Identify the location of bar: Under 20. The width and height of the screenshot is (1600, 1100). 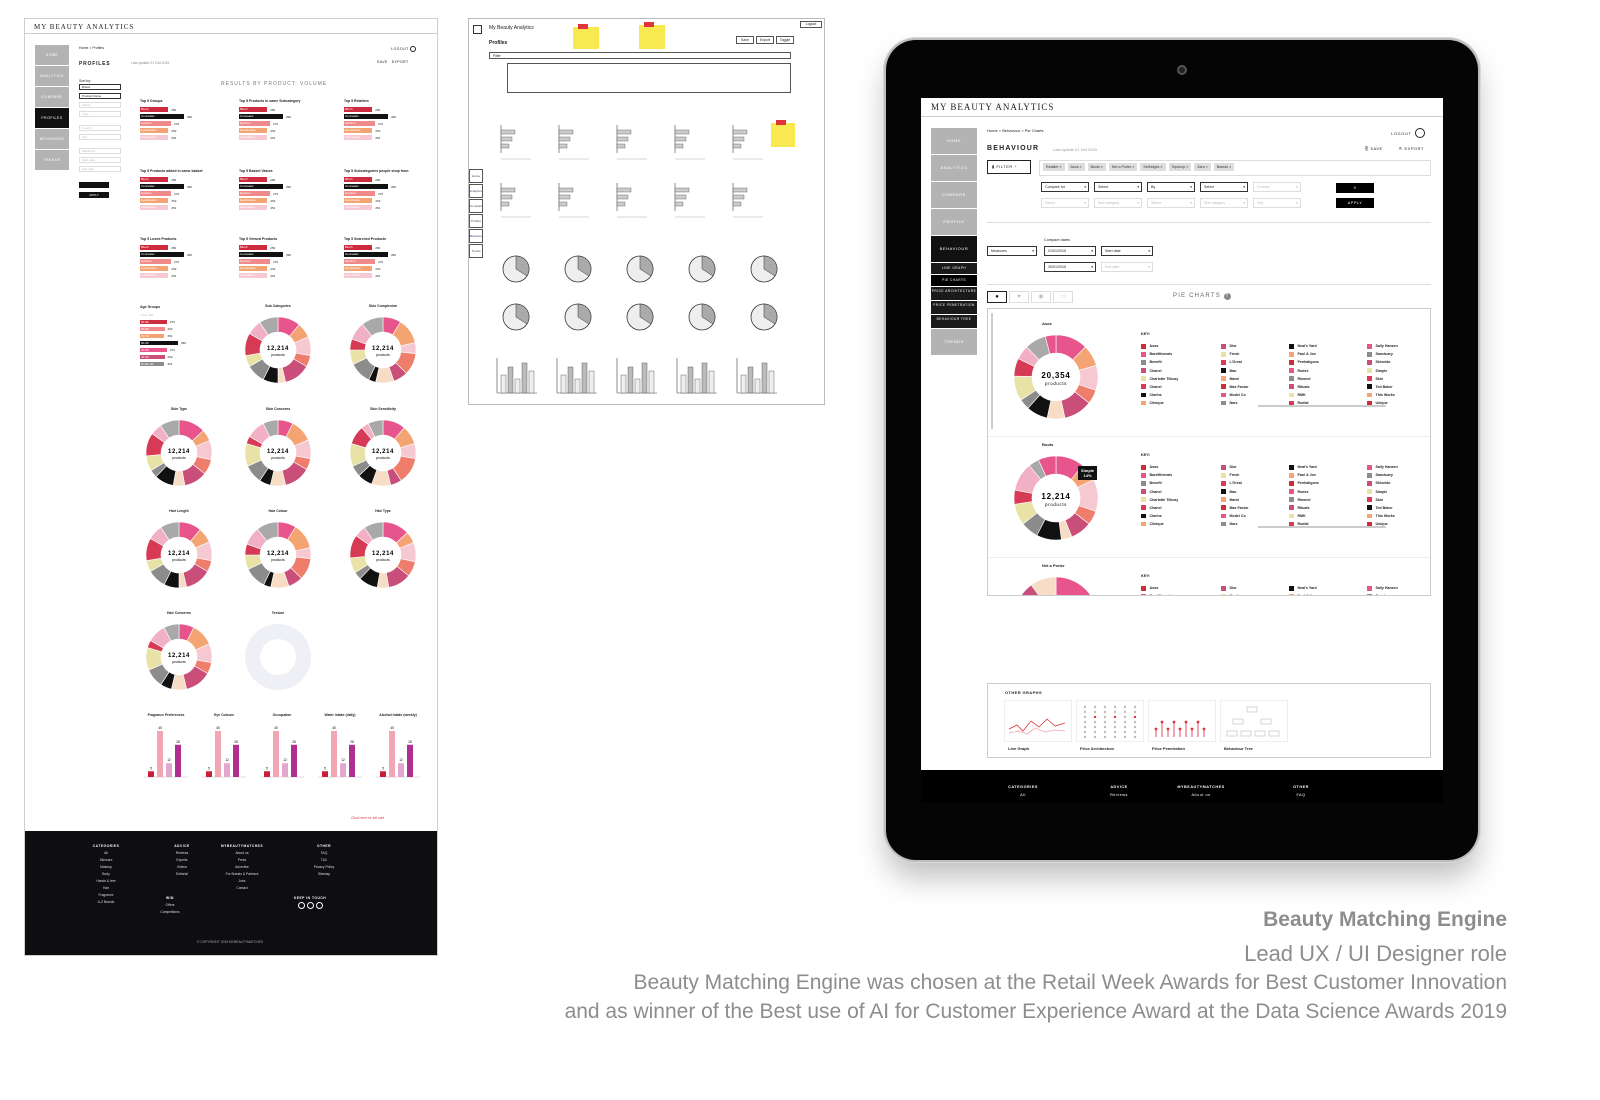
(152, 364).